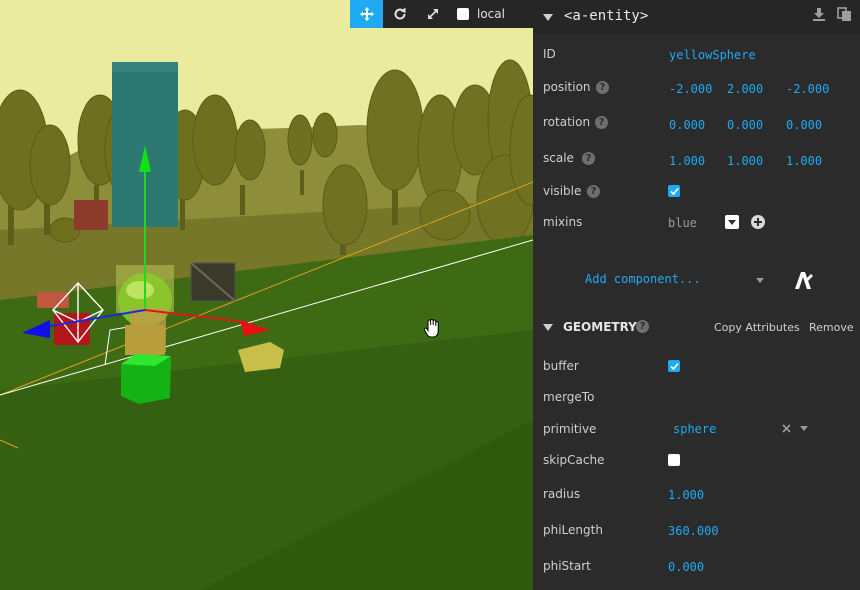  What do you see at coordinates (804, 161) in the screenshot?
I see `scale-z-input: 1.000` at bounding box center [804, 161].